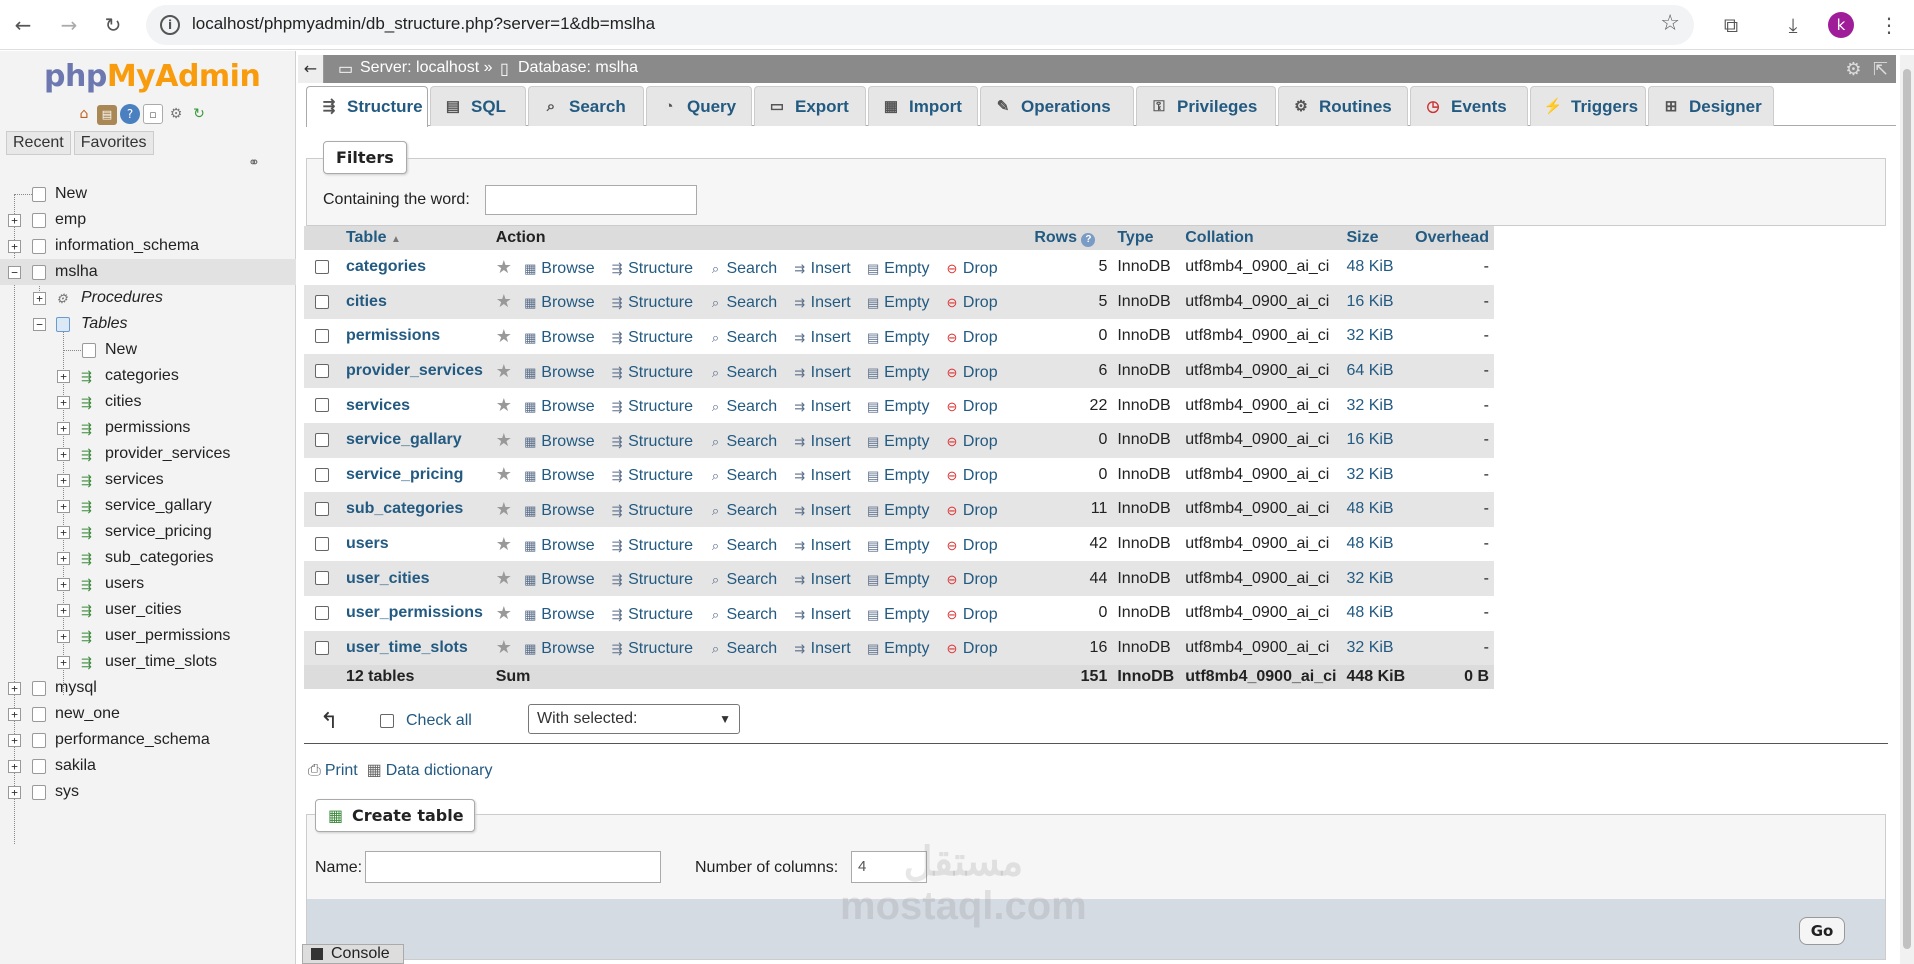  Describe the element at coordinates (404, 508) in the screenshot. I see `table-name-link: sub_categories` at that location.